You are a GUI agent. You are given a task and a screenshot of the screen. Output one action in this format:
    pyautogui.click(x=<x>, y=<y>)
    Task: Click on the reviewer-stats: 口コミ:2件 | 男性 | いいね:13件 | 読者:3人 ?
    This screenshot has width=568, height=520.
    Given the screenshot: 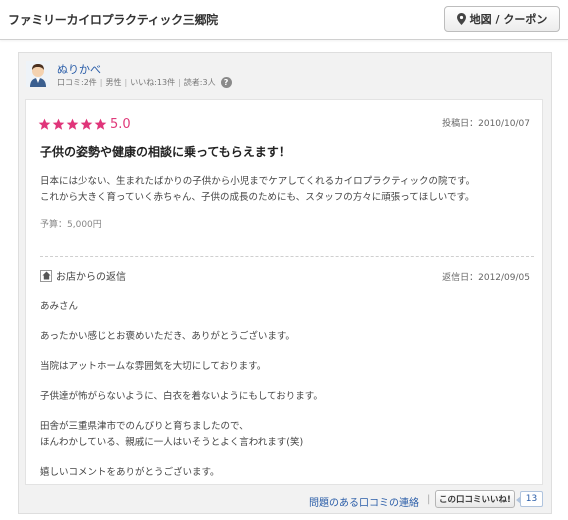 What is the action you would take?
    pyautogui.click(x=144, y=82)
    